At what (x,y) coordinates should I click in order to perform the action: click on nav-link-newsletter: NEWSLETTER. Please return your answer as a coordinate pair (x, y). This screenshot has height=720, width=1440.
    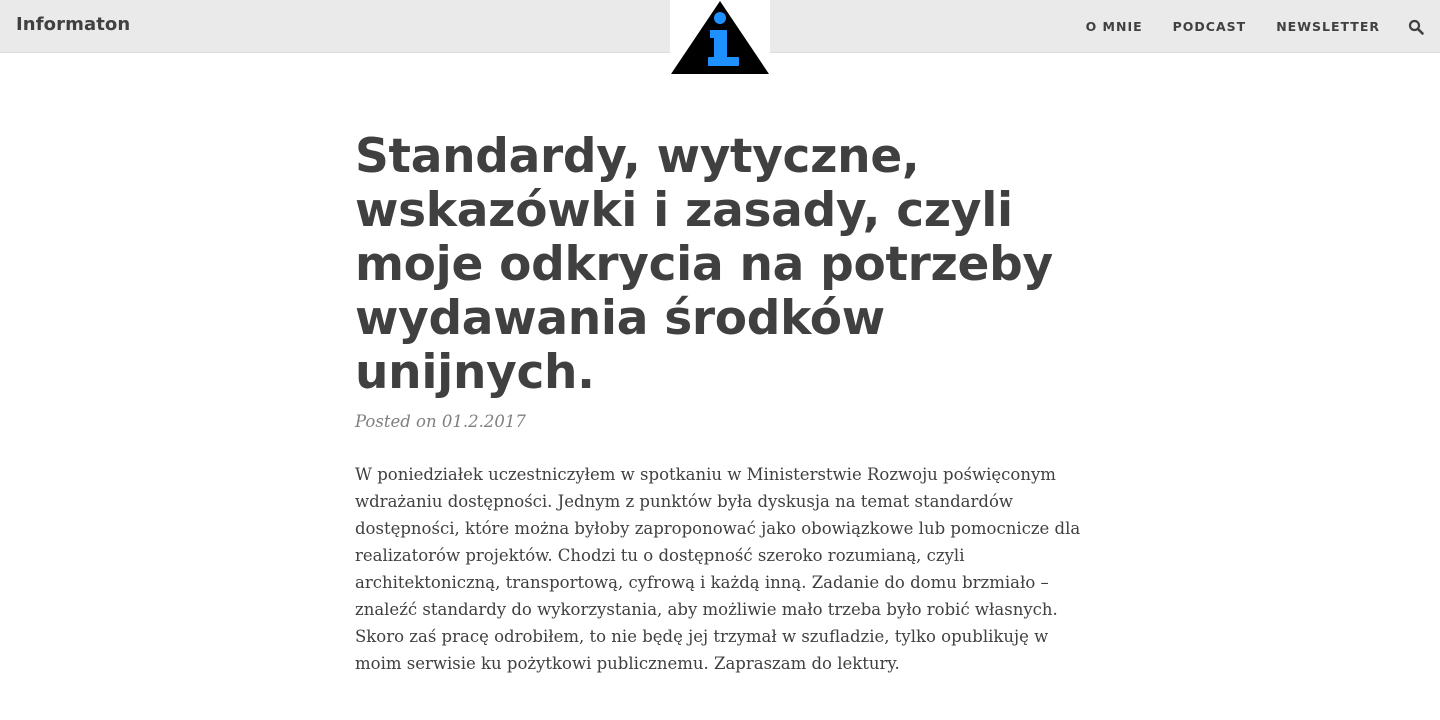
    Looking at the image, I should click on (1328, 26).